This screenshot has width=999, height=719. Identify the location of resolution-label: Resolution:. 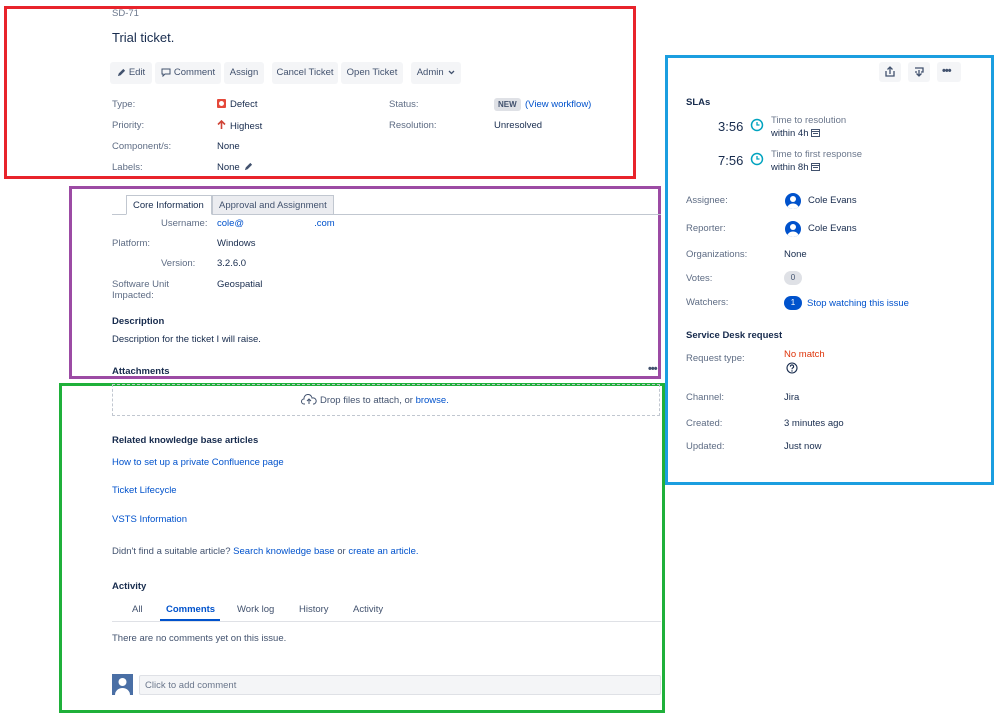
(413, 125).